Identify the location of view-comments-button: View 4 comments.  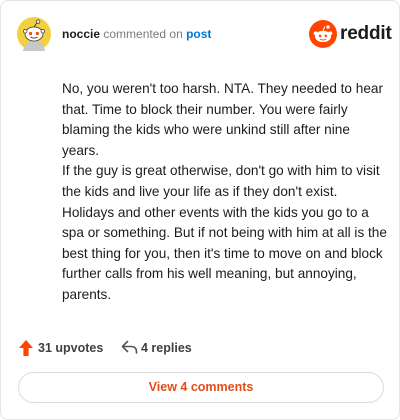
(201, 387).